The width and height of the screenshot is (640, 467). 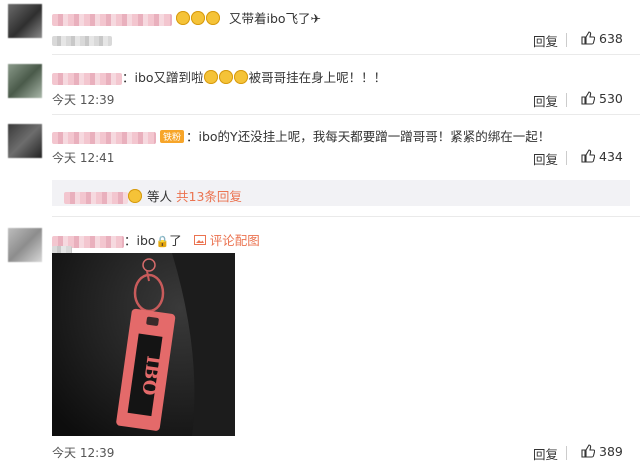 I want to click on comment-4-line: ：ibo🔒了 评论配图, so click(x=156, y=239).